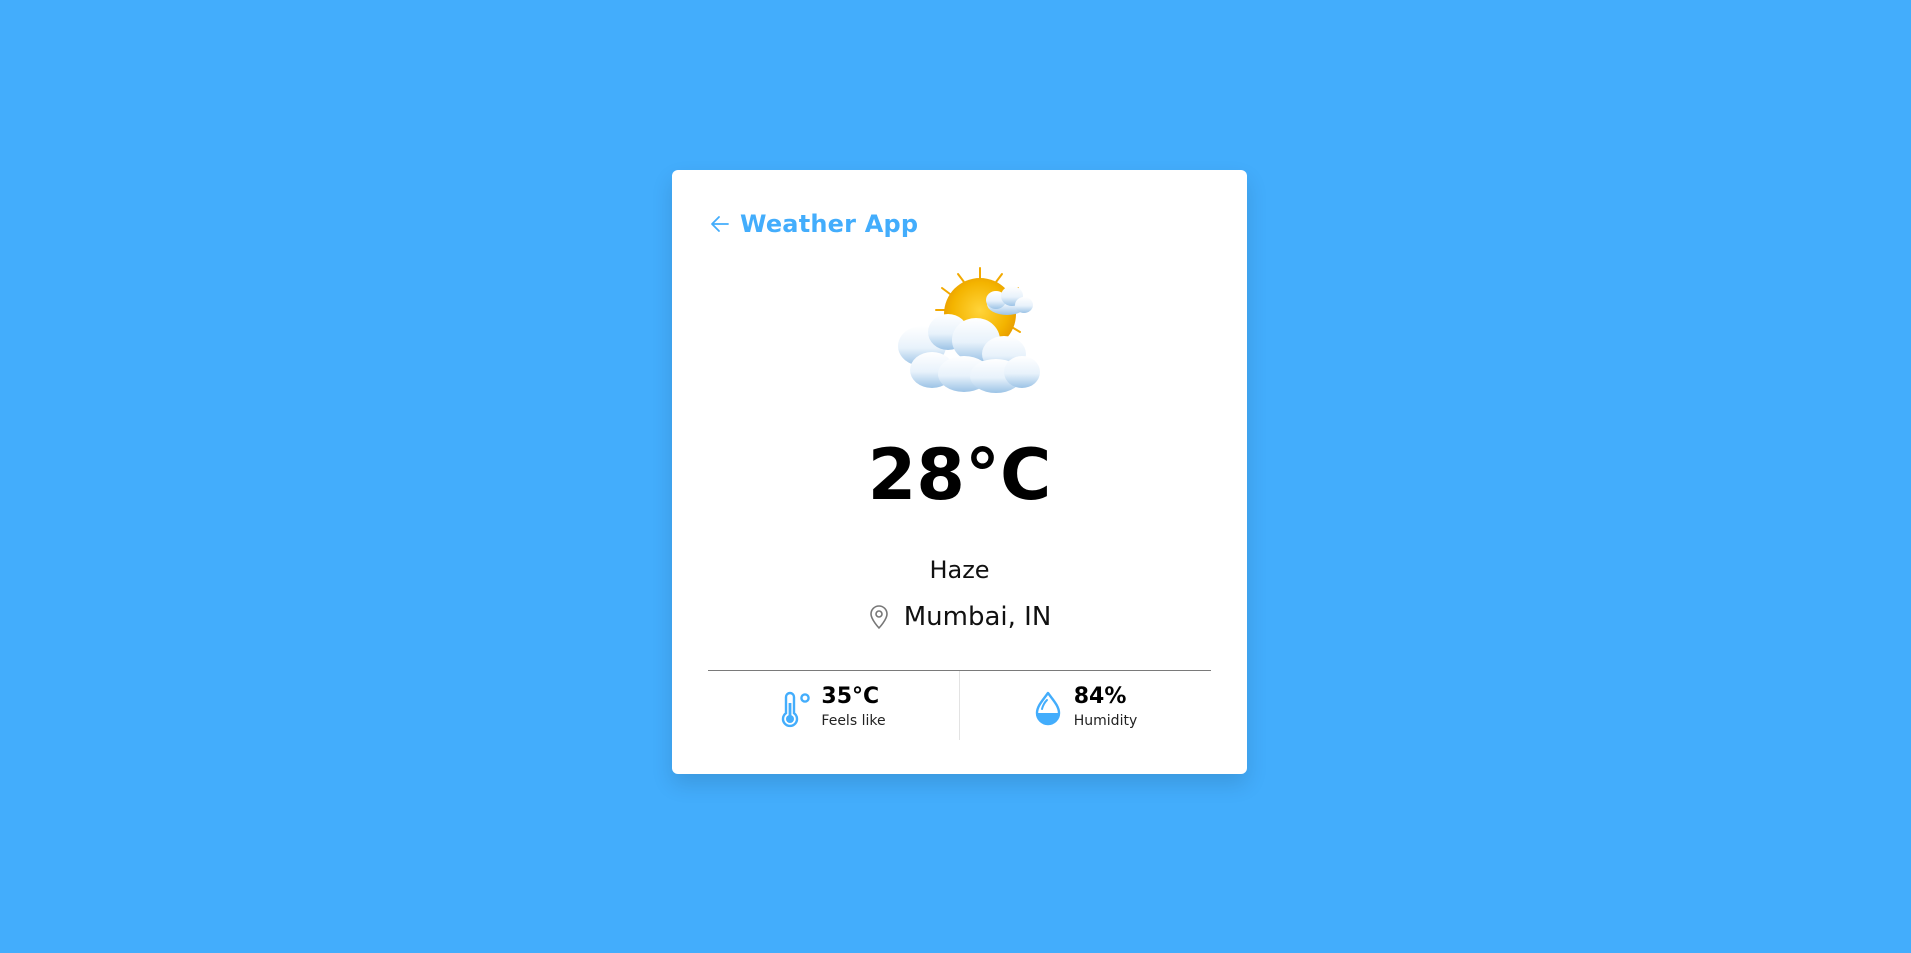  What do you see at coordinates (798, 709) in the screenshot?
I see `thermometer-icon` at bounding box center [798, 709].